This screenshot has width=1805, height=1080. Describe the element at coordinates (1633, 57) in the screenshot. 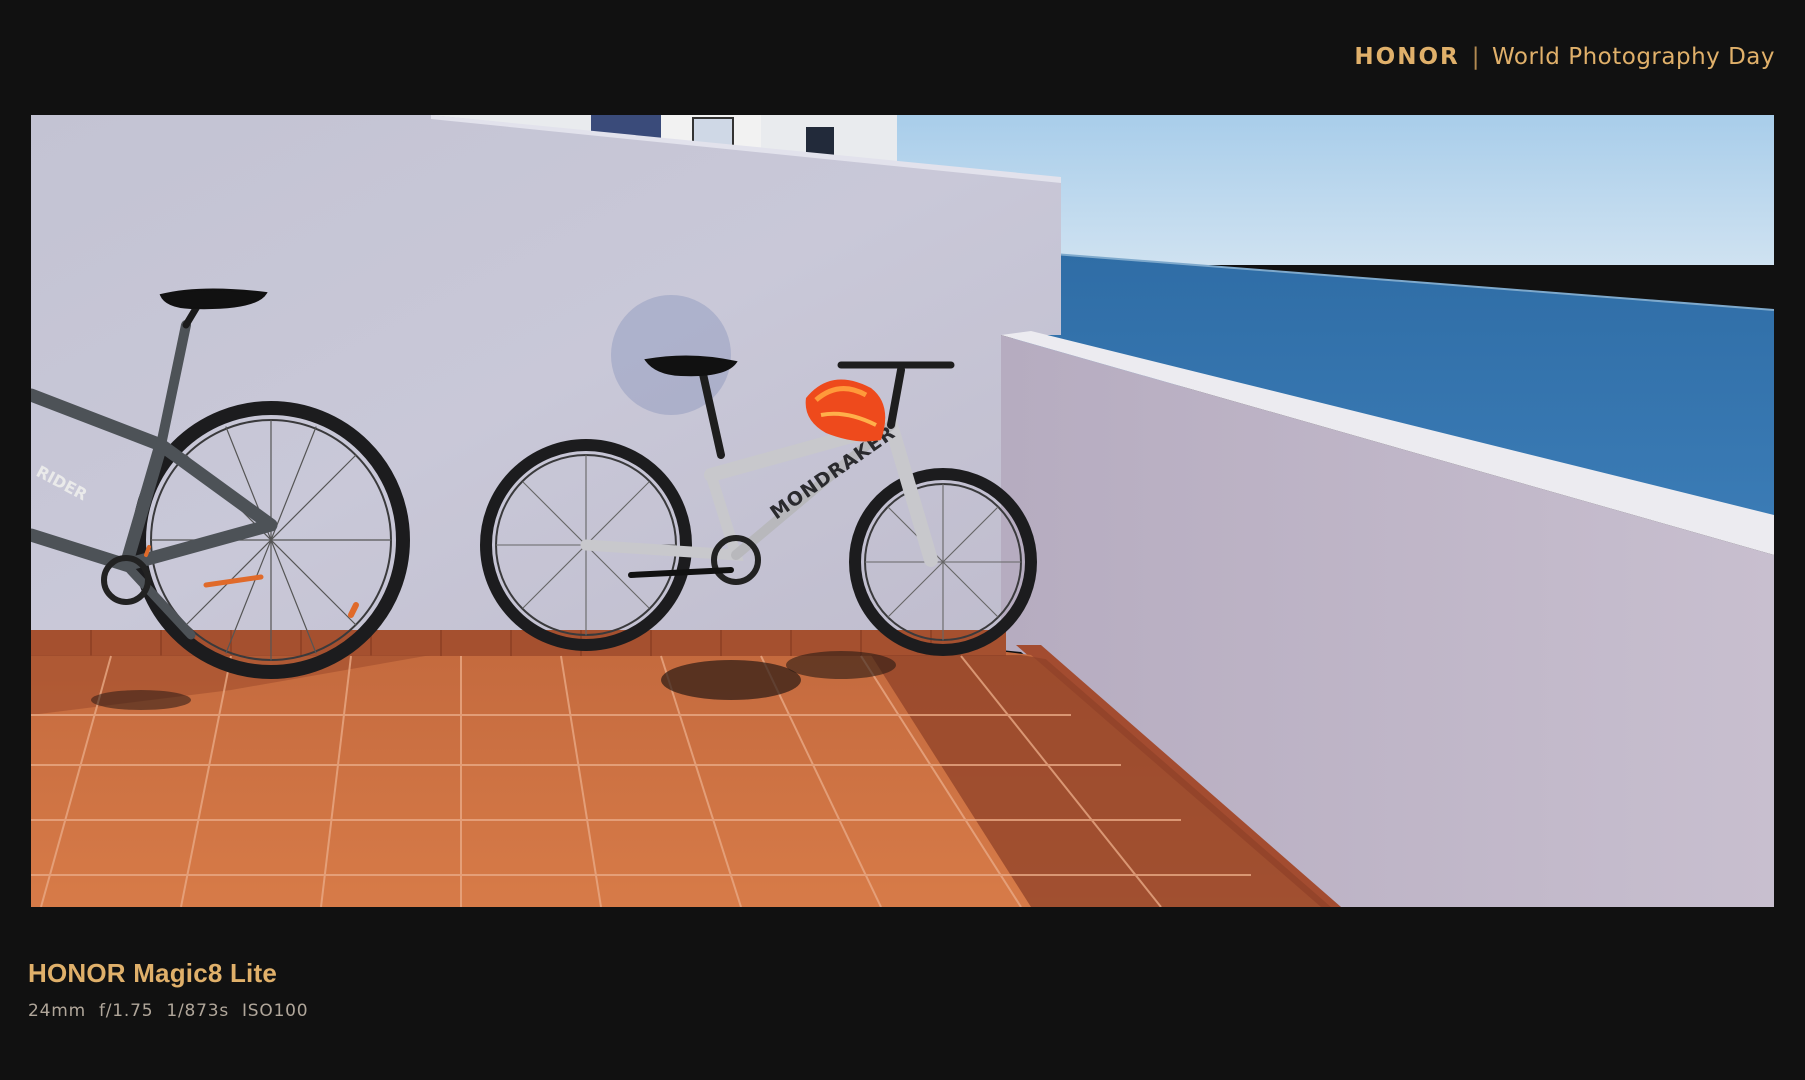

I see `event-title: World Photography Day` at that location.